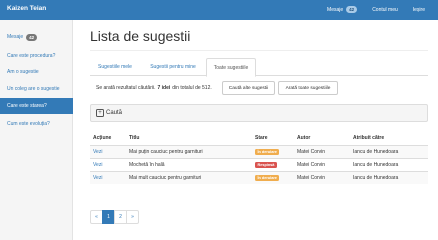 Image resolution: width=438 pixels, height=240 pixels. What do you see at coordinates (36, 89) in the screenshot?
I see `sidebar-item-colleague-suggestion: Un coleg are o sugestie` at bounding box center [36, 89].